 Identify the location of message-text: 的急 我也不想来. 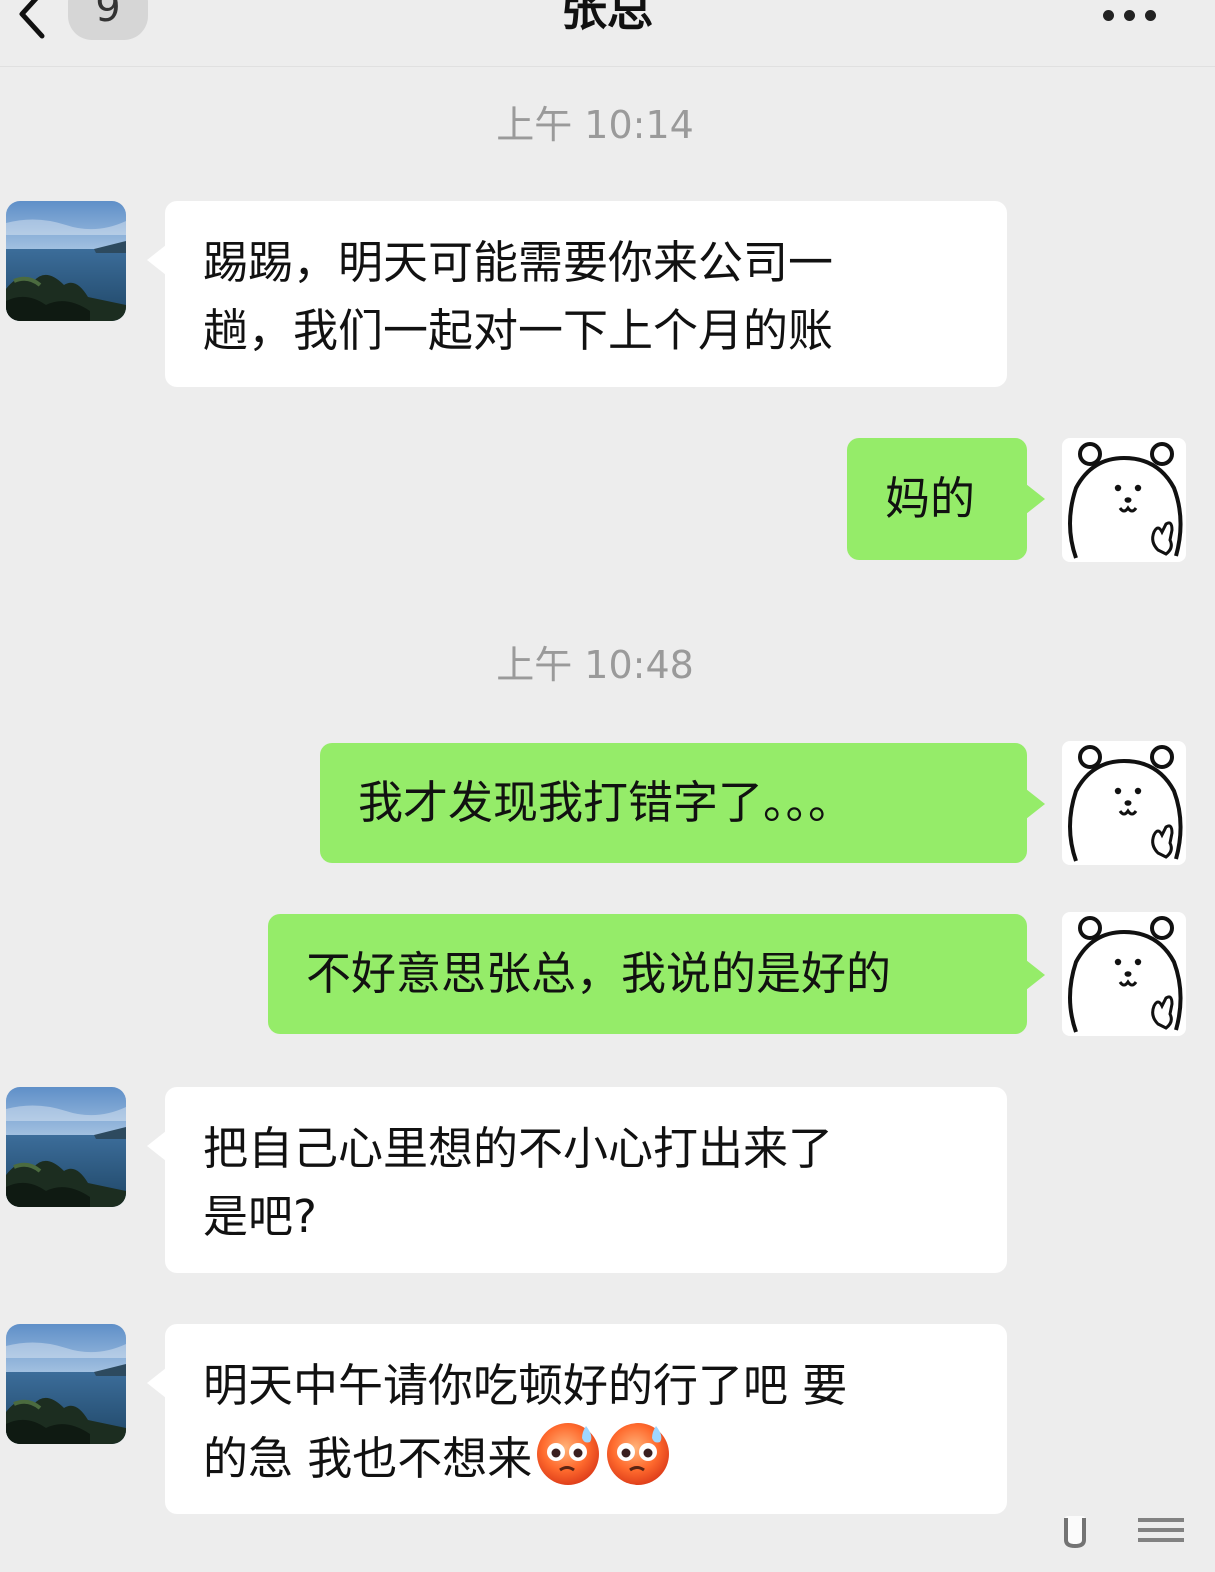
(368, 1458).